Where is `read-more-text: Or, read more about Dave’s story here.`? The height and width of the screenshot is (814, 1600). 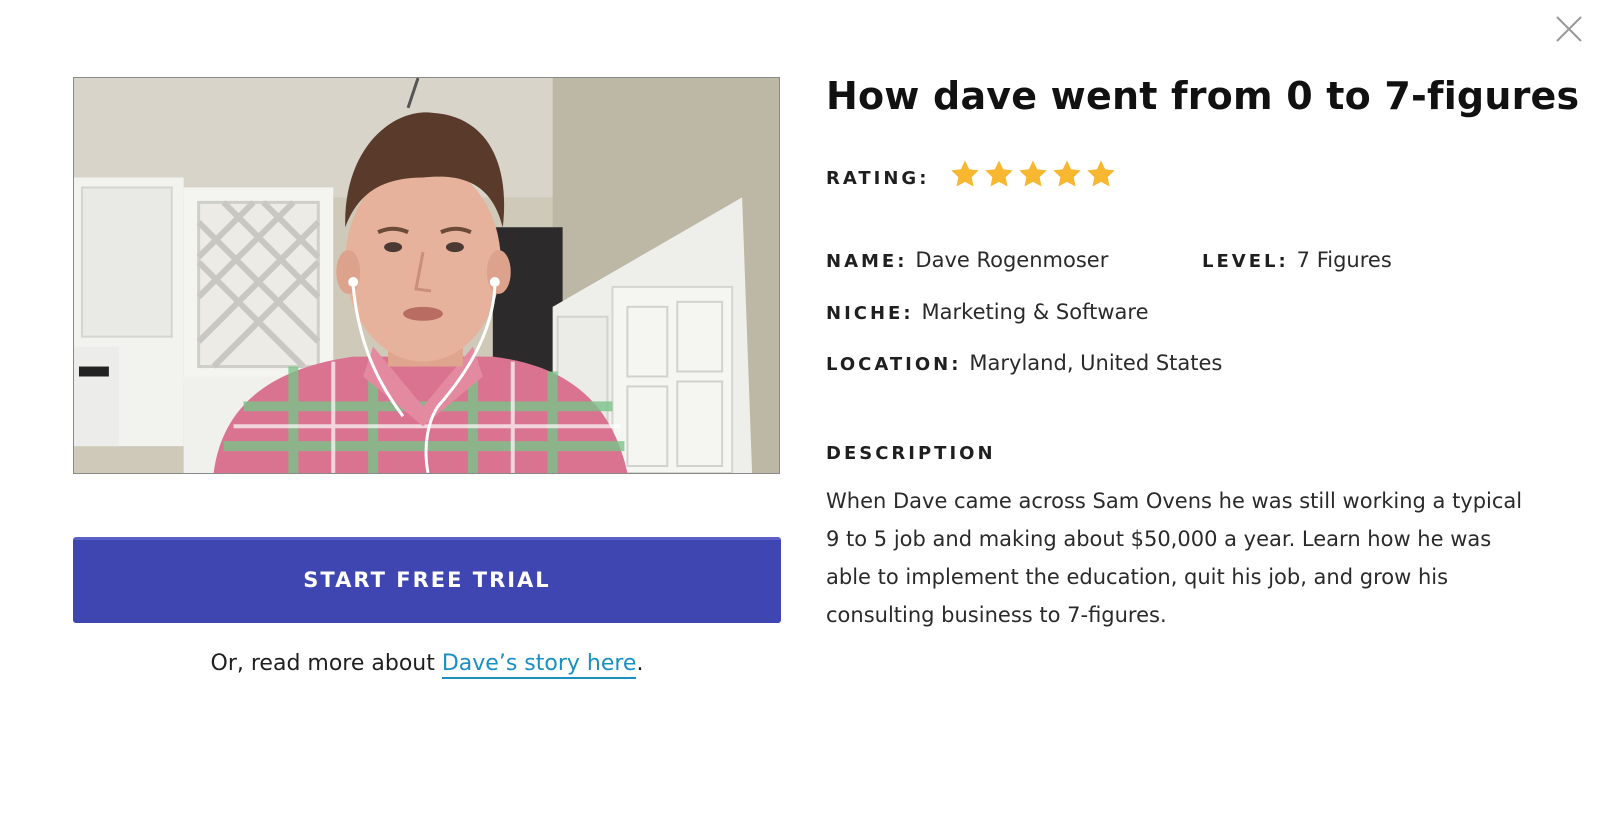 read-more-text: Or, read more about Dave’s story here. is located at coordinates (427, 665).